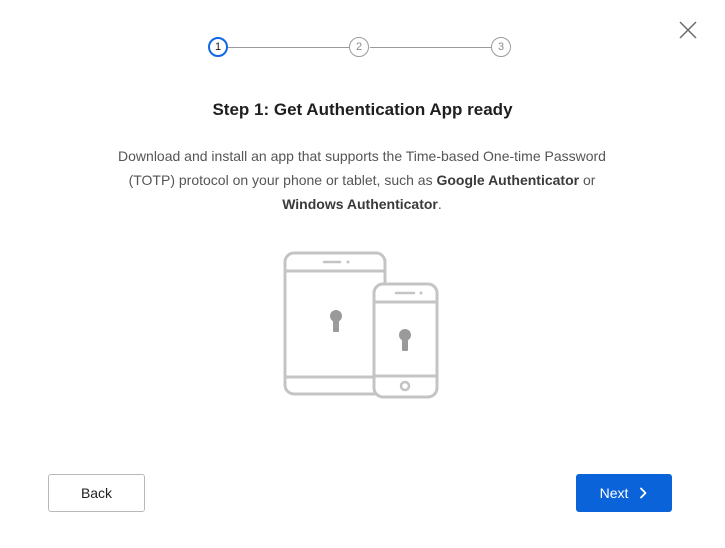  What do you see at coordinates (501, 47) in the screenshot?
I see `step-3-indicator: 3` at bounding box center [501, 47].